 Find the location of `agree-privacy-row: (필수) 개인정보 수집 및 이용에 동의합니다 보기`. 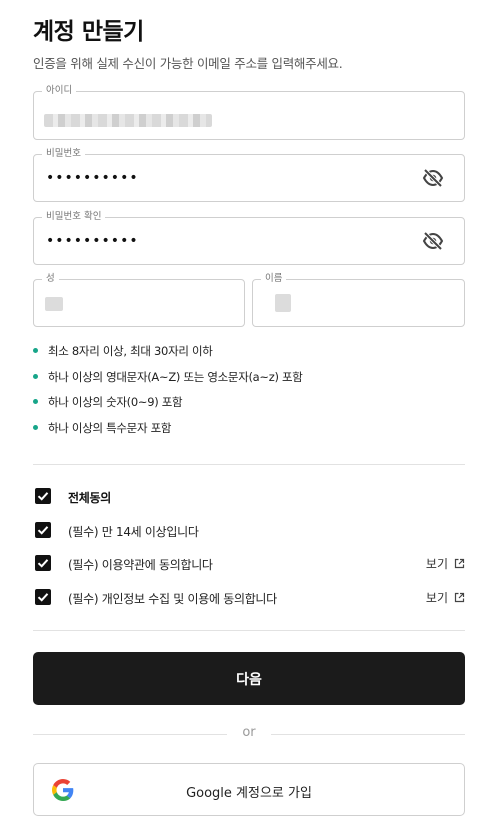

agree-privacy-row: (필수) 개인정보 수집 및 이용에 동의합니다 보기 is located at coordinates (249, 598).